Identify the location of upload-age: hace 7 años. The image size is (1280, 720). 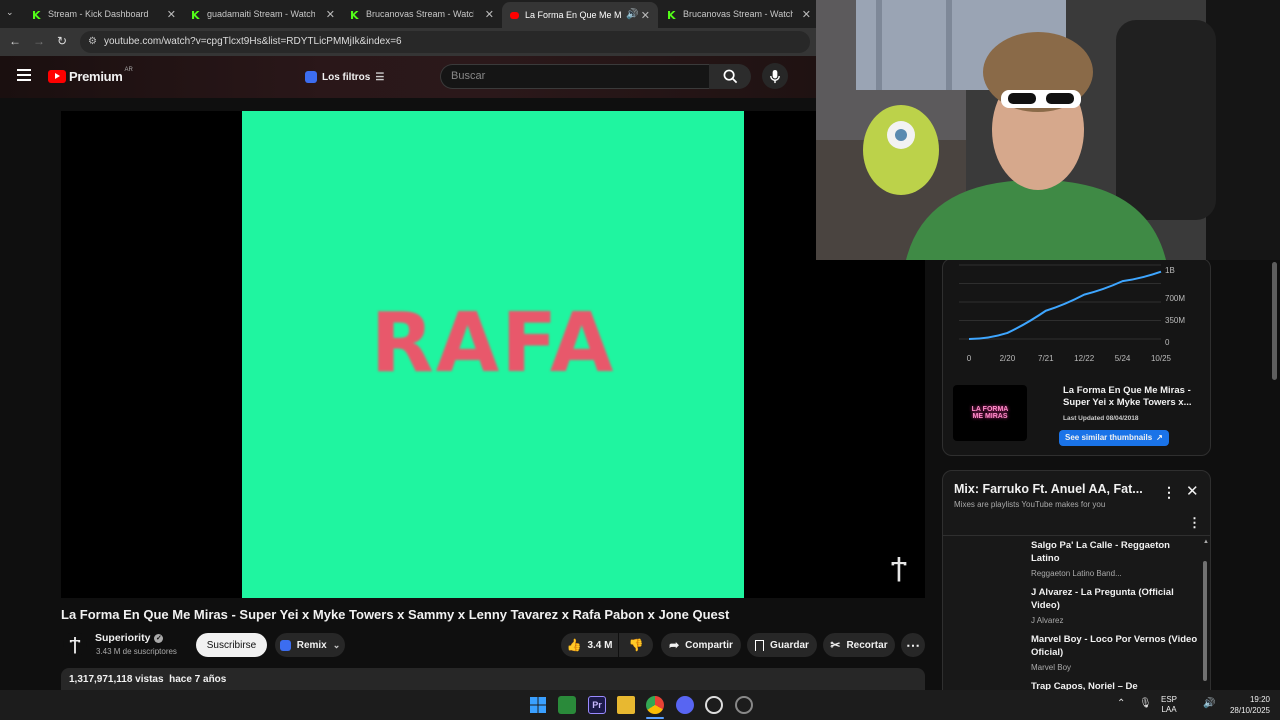
(198, 679).